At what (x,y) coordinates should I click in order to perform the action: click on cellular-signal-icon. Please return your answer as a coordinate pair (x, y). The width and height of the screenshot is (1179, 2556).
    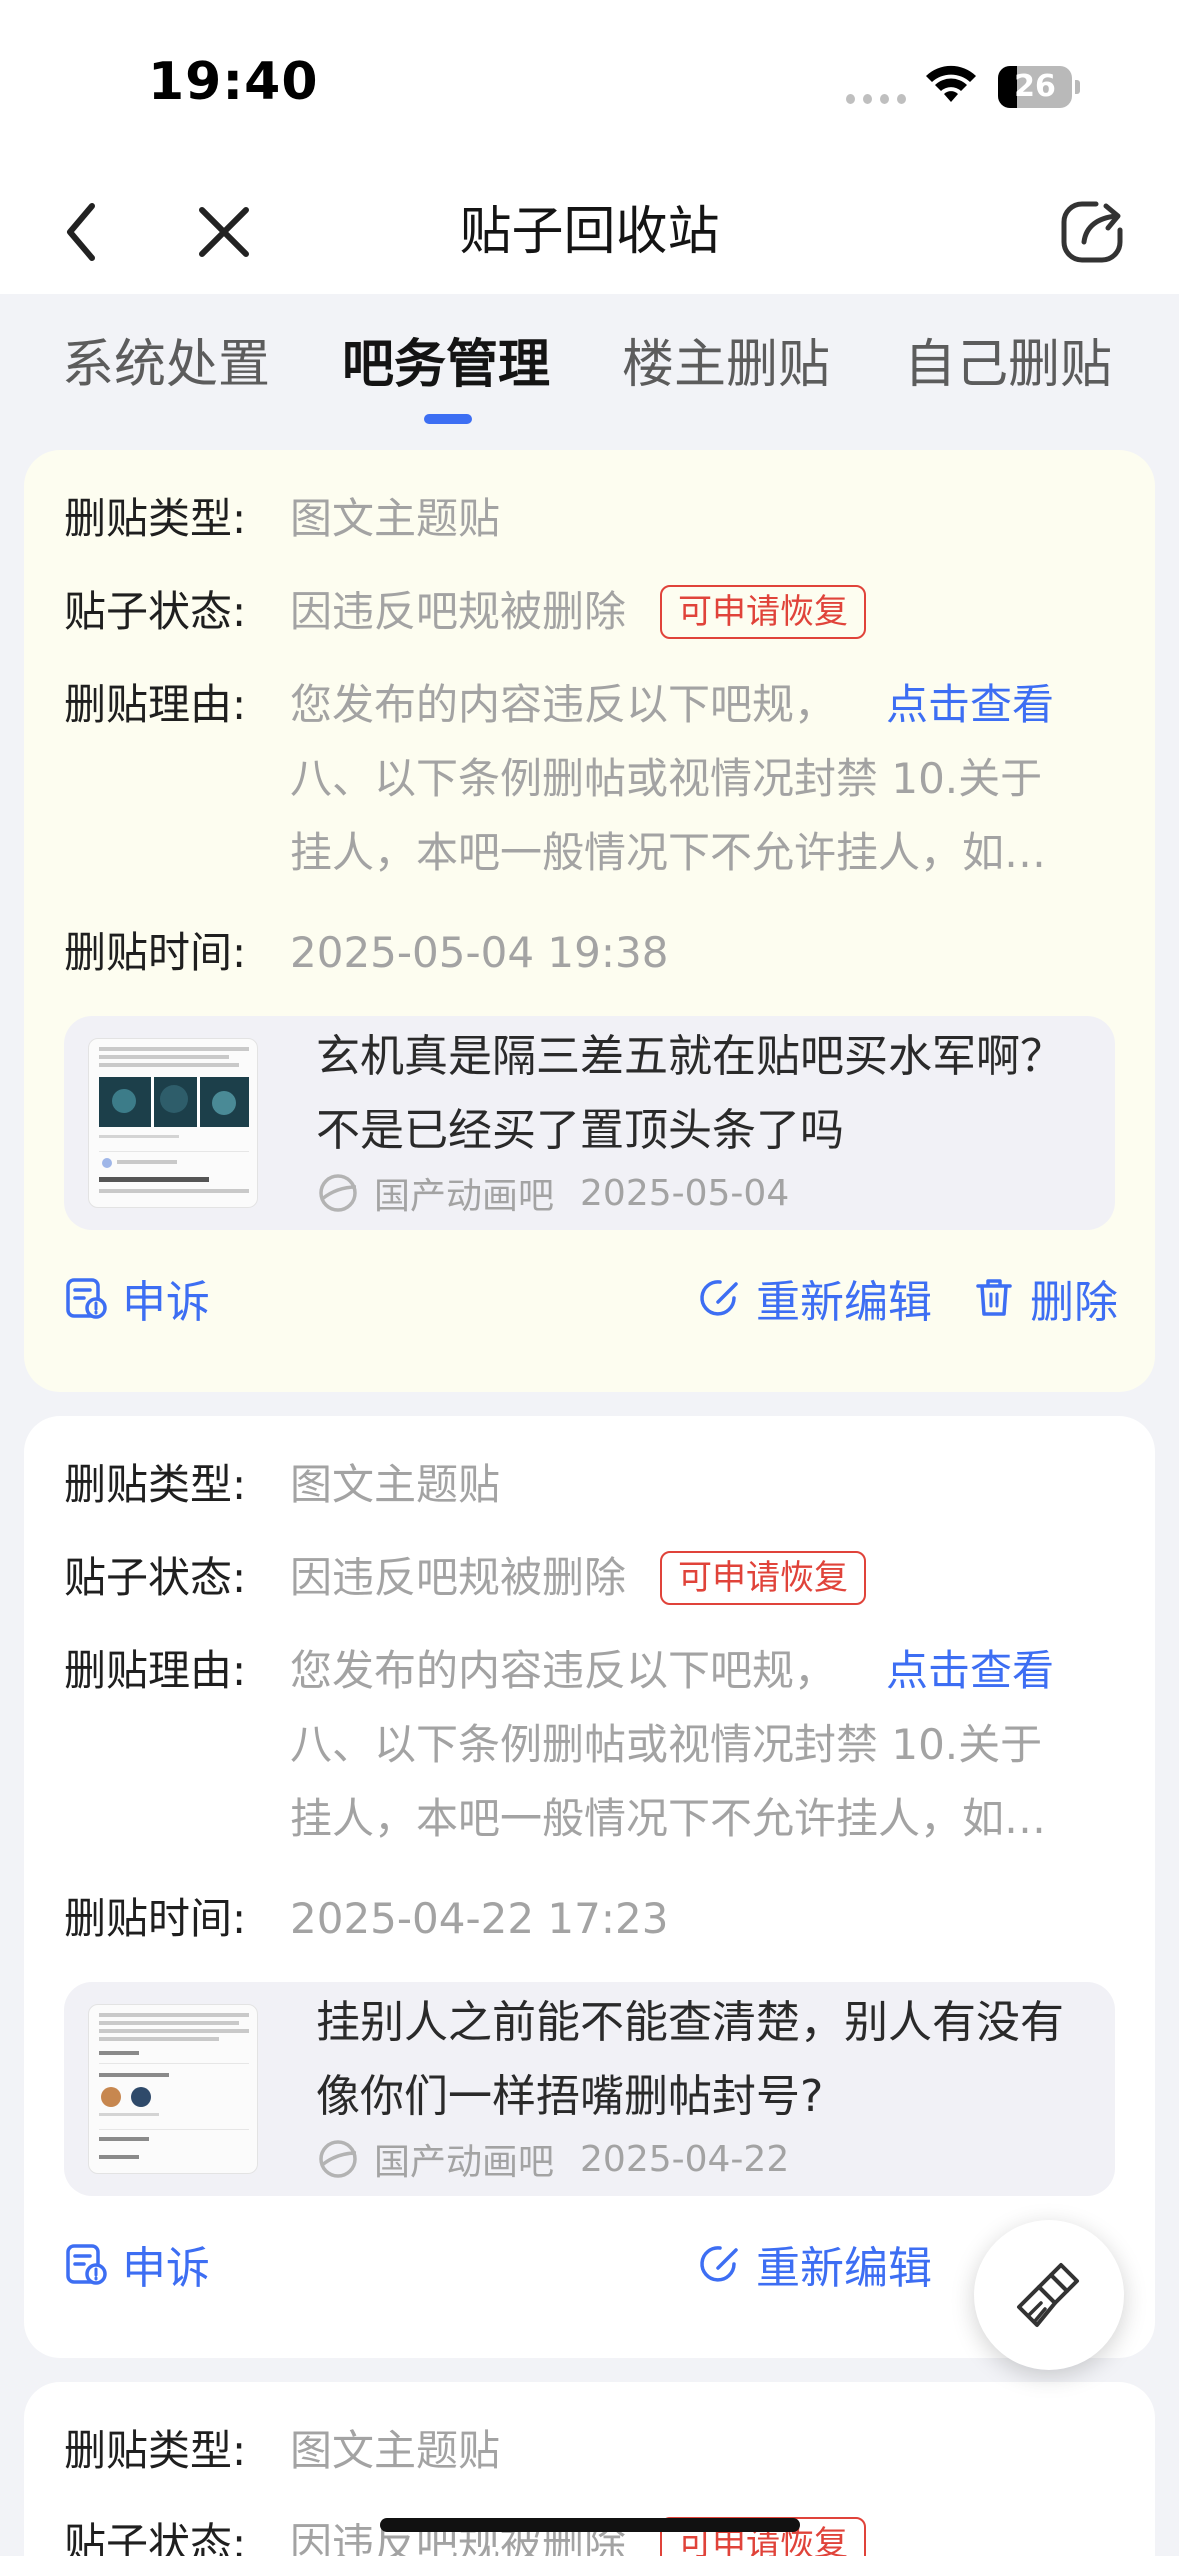
    Looking at the image, I should click on (876, 101).